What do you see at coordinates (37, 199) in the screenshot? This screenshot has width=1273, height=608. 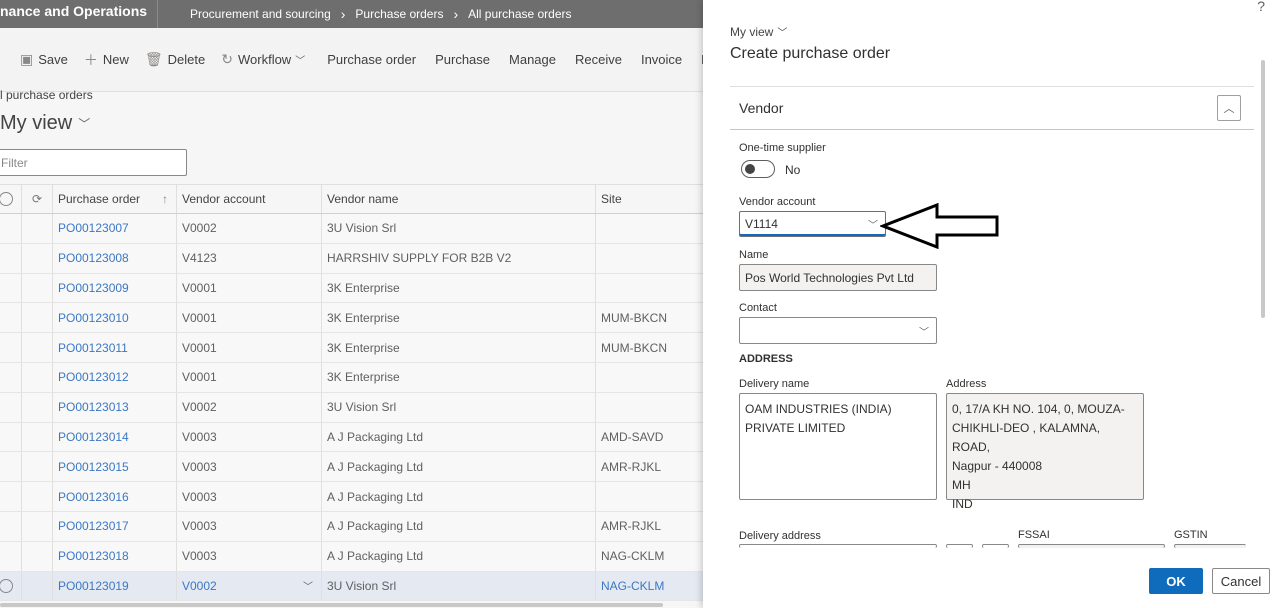 I see `refresh-icon: ⟳` at bounding box center [37, 199].